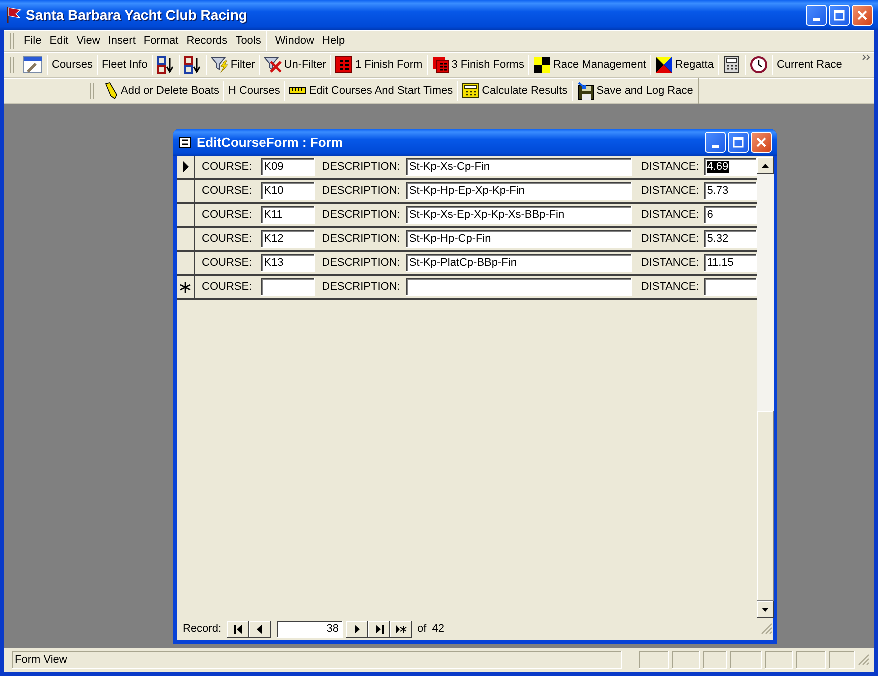 This screenshot has height=676, width=878. I want to click on first-icon, so click(238, 629).